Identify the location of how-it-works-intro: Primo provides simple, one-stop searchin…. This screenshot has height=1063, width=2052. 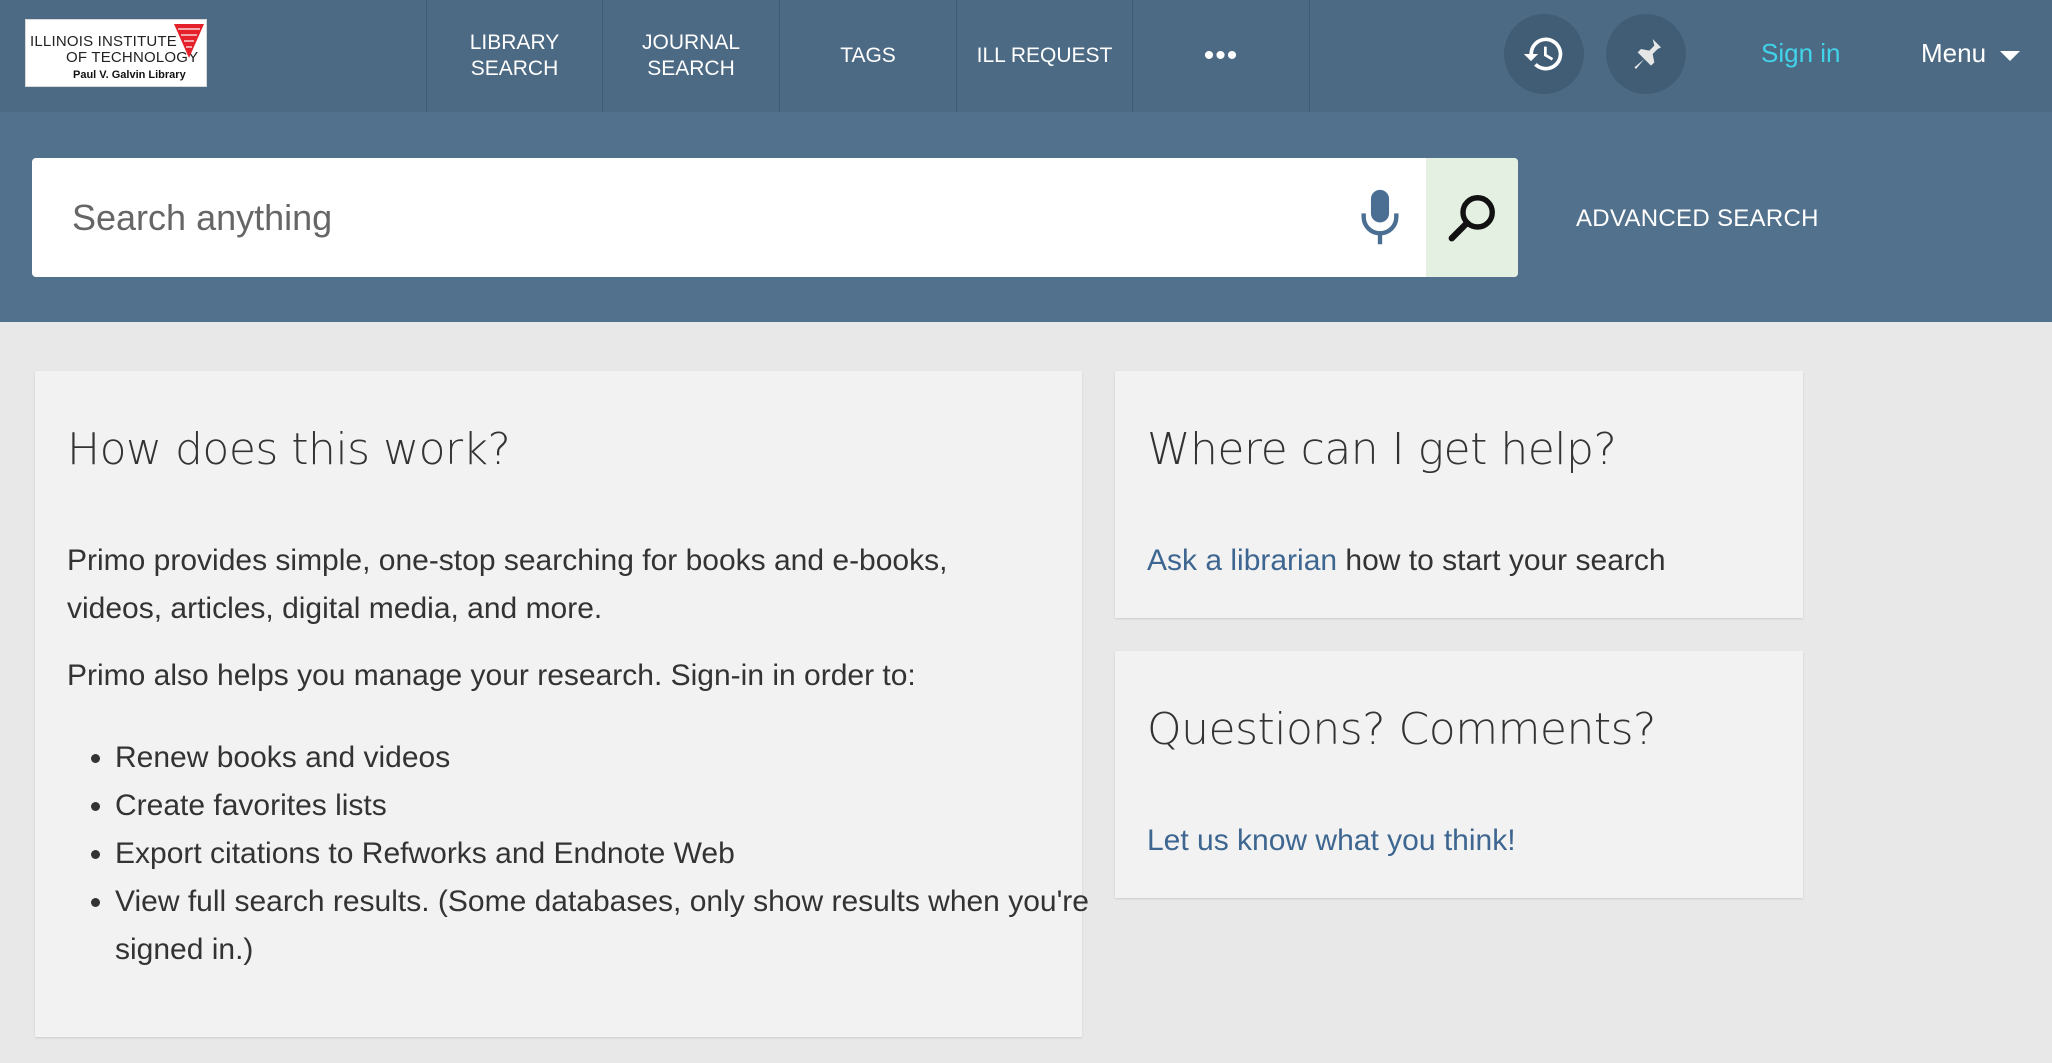
(507, 584).